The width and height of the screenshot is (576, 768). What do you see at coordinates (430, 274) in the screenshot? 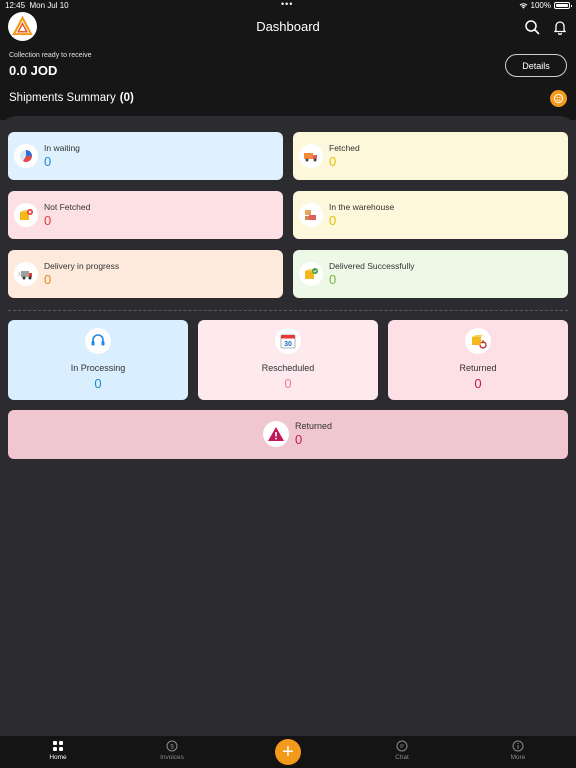
I see `card-delivered-successfully: Delivered Successfully 0` at bounding box center [430, 274].